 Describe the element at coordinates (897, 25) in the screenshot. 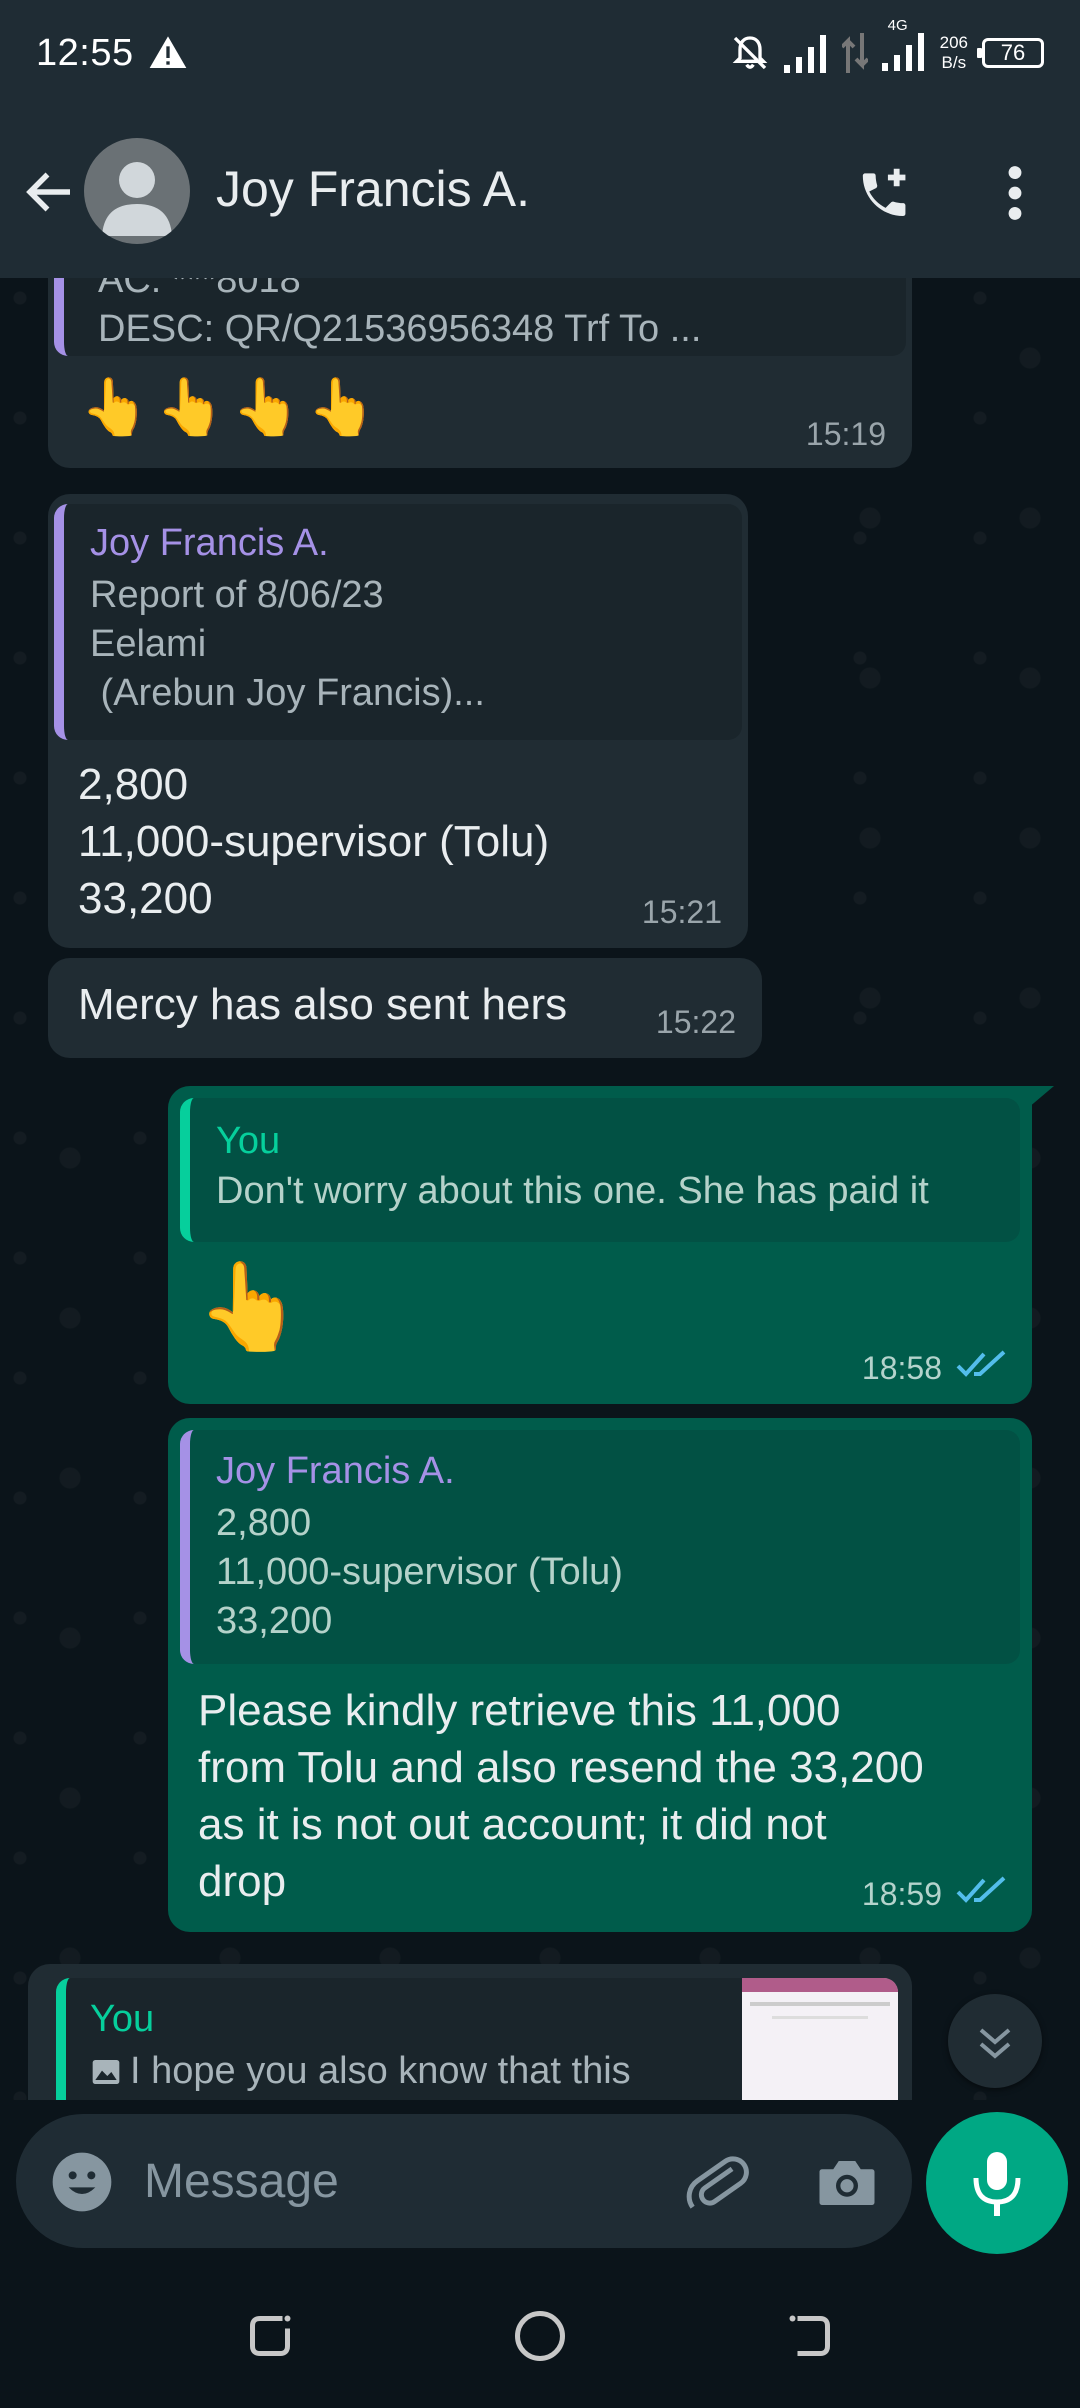

I see `network-type-label: 4G` at that location.